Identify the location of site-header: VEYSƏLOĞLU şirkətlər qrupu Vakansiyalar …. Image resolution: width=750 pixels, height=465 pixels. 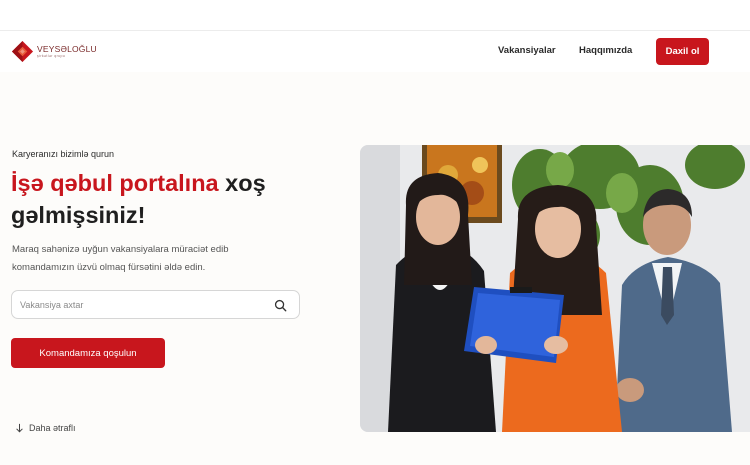
(375, 51).